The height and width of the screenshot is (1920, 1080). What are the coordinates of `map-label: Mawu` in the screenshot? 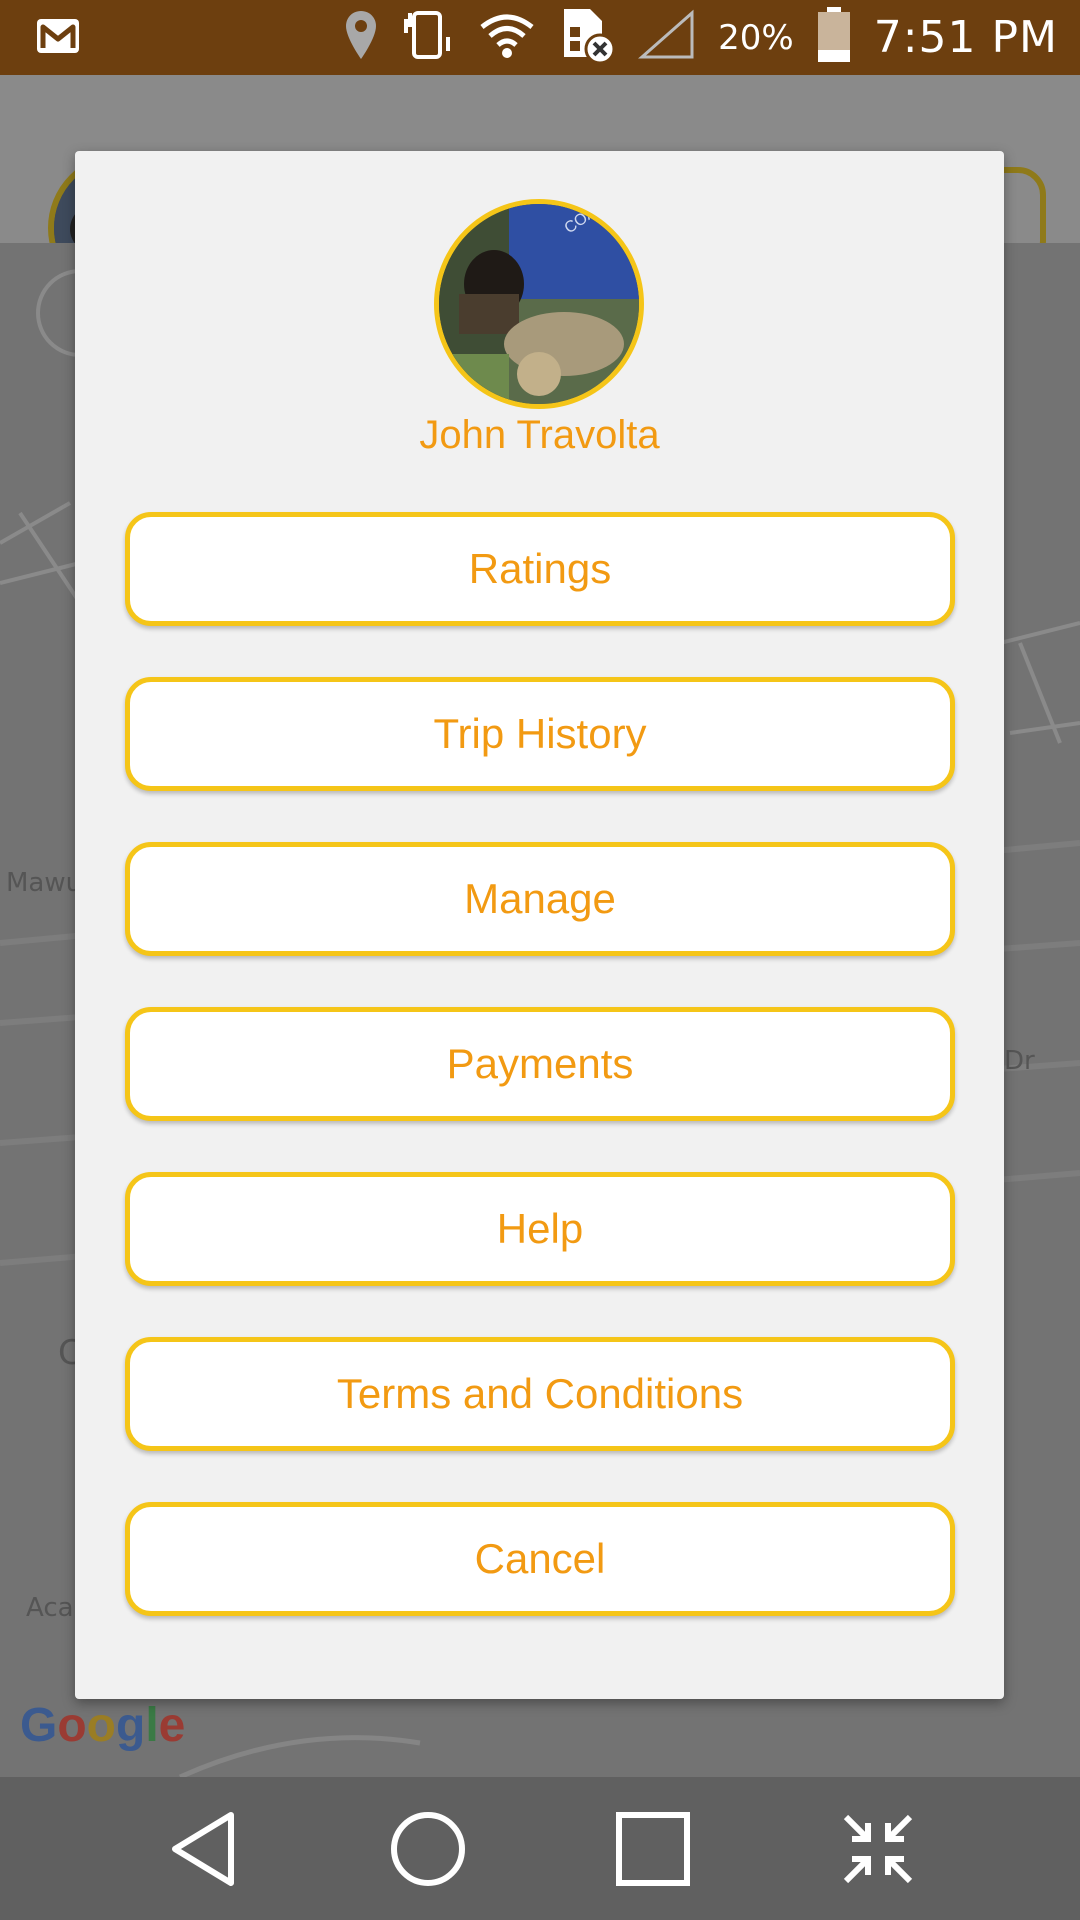 It's located at (44, 883).